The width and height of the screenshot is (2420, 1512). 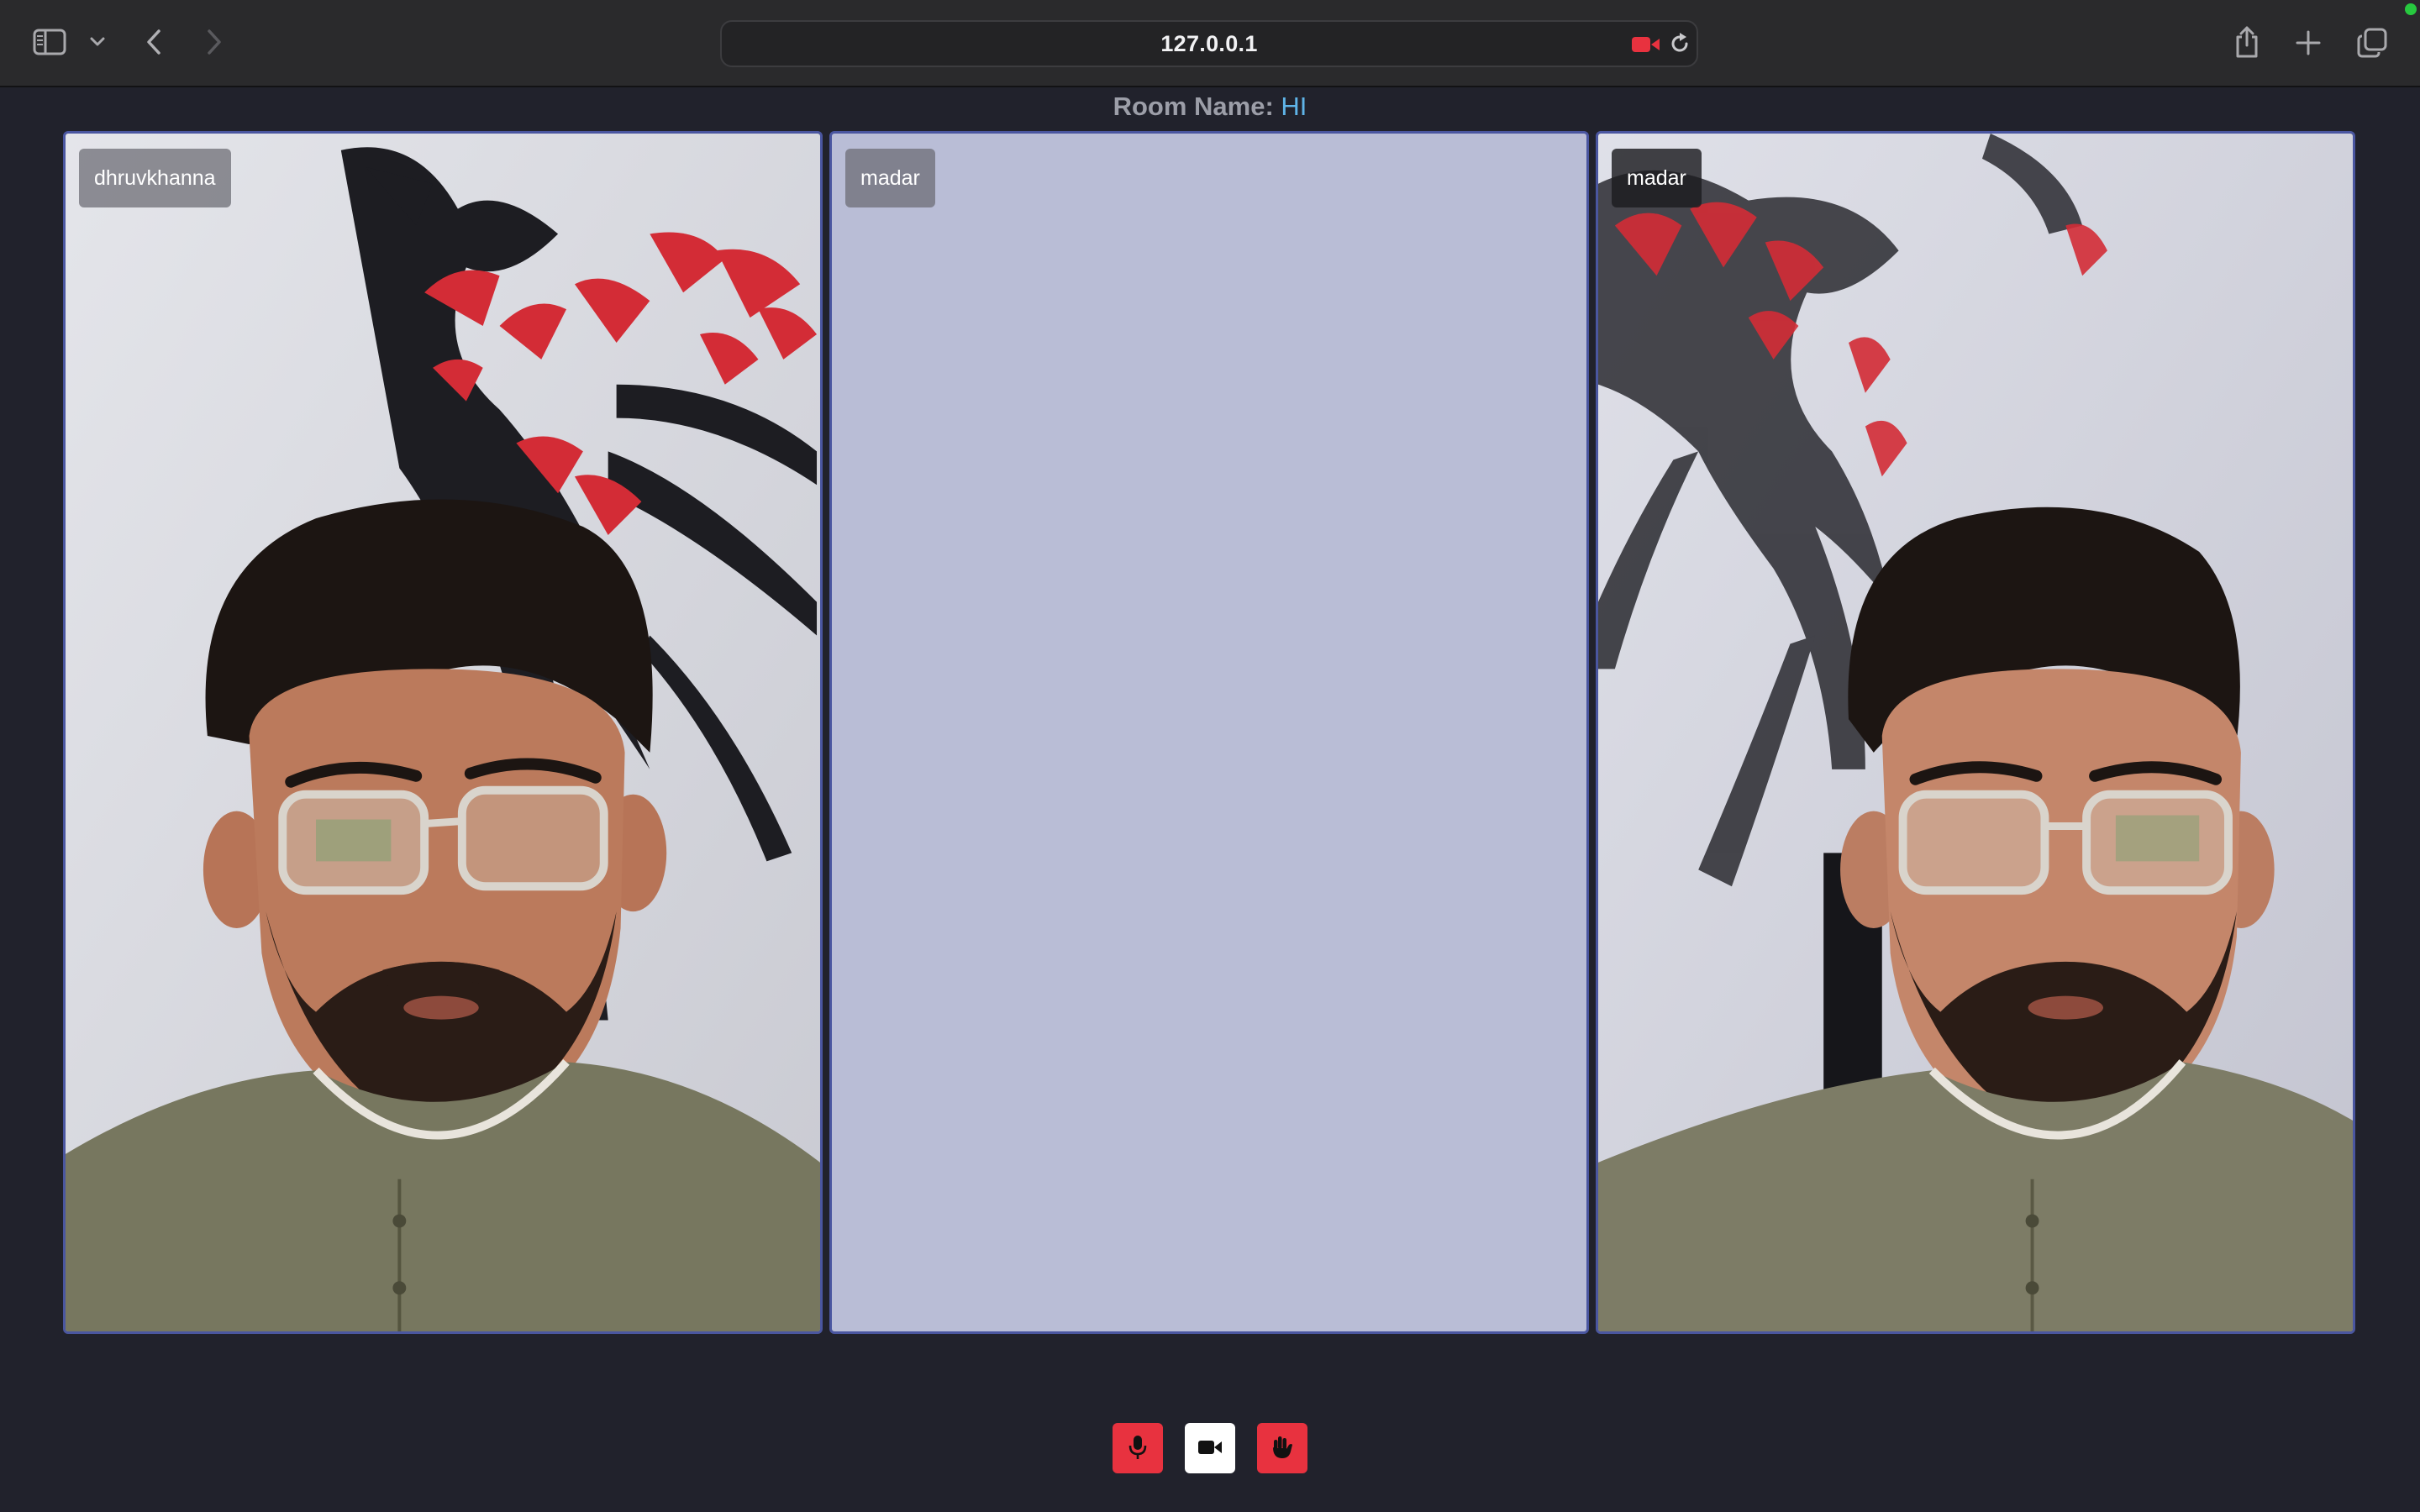 What do you see at coordinates (1194, 106) in the screenshot?
I see `room-name-label: Room Name:` at bounding box center [1194, 106].